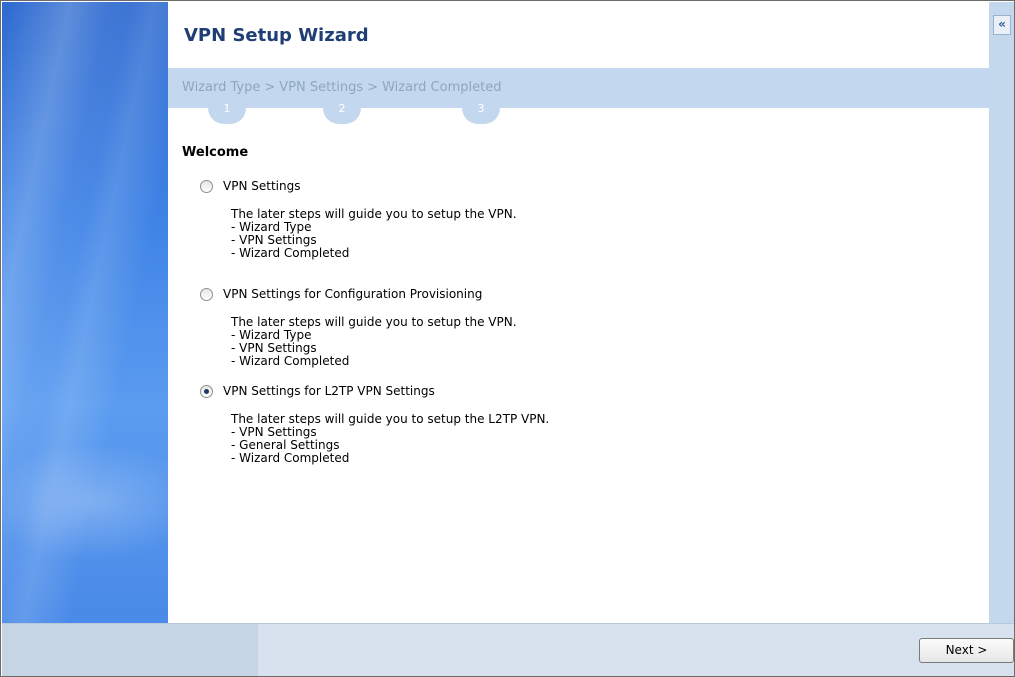 This screenshot has width=1015, height=677. Describe the element at coordinates (442, 87) in the screenshot. I see `step-label-wizard-completed: Wizard Completed` at that location.